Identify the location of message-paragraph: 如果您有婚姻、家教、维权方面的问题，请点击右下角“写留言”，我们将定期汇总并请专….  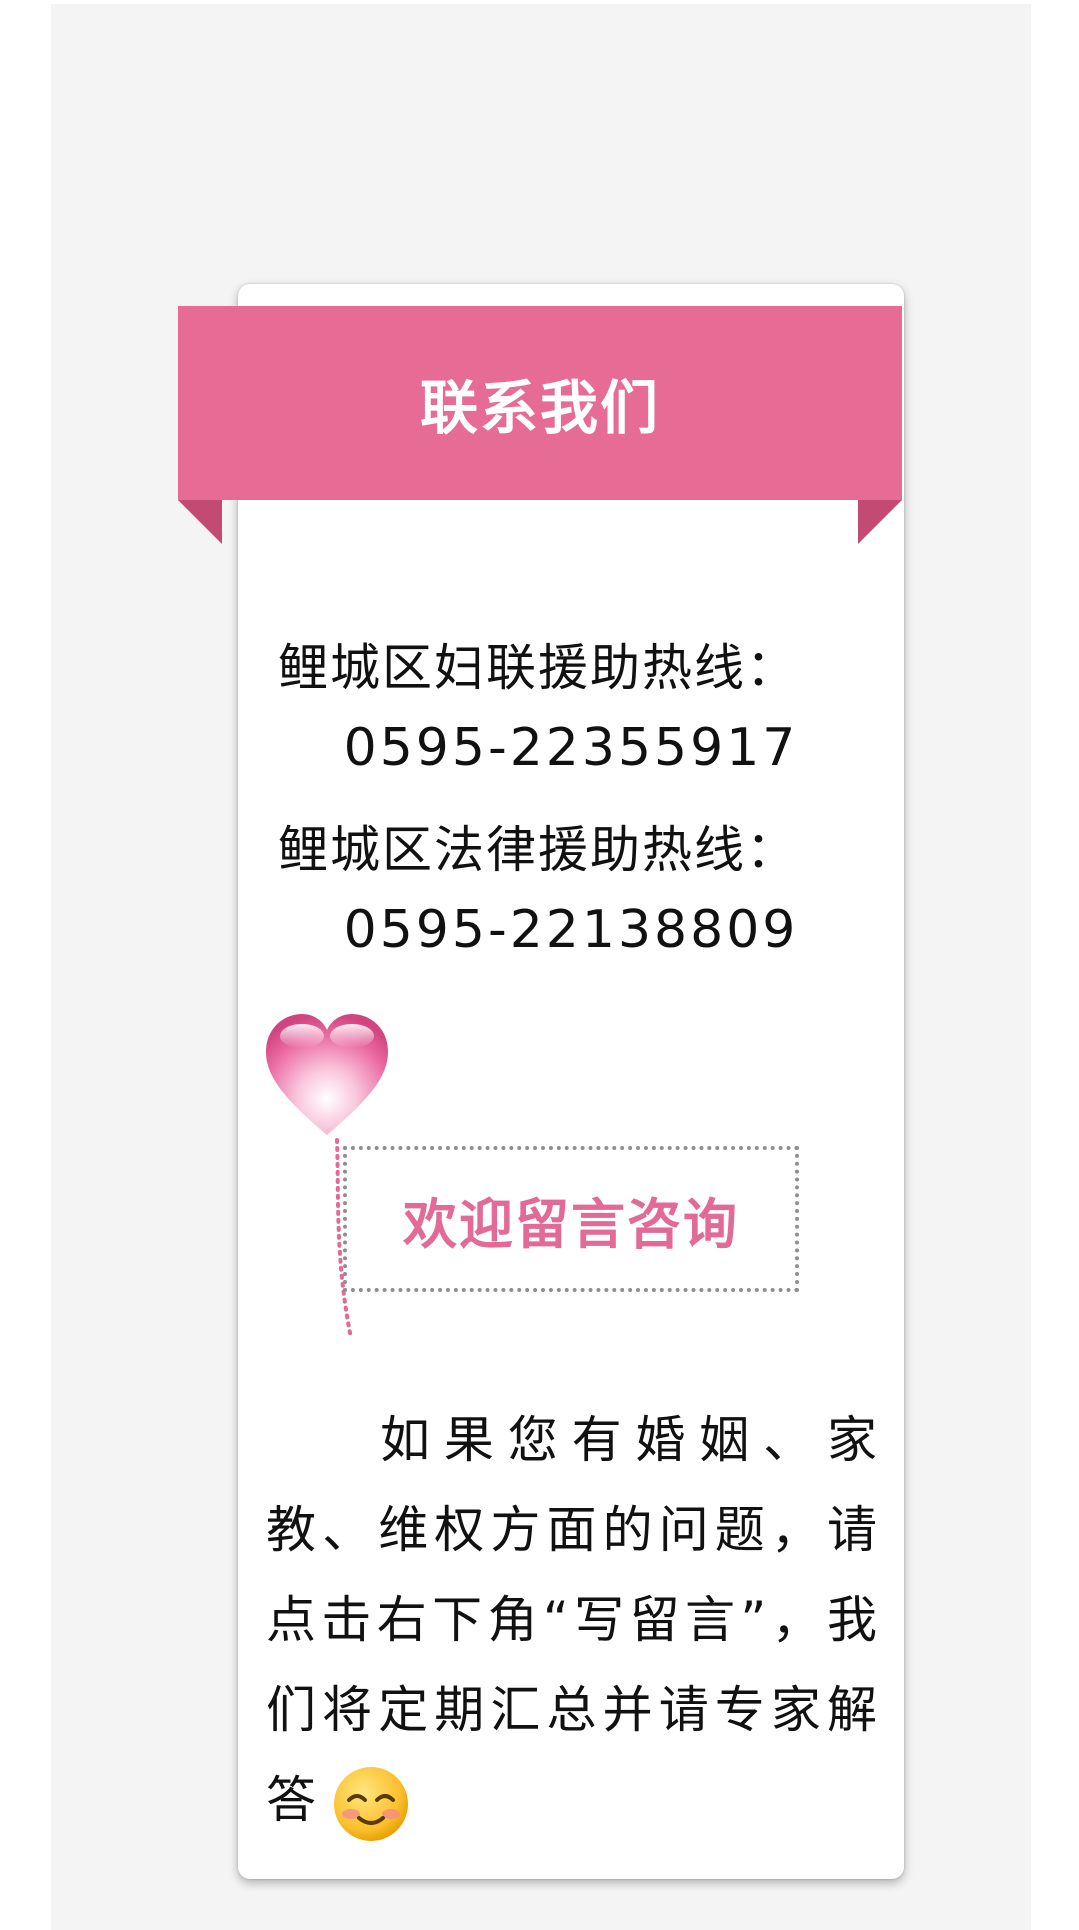
(573, 1620).